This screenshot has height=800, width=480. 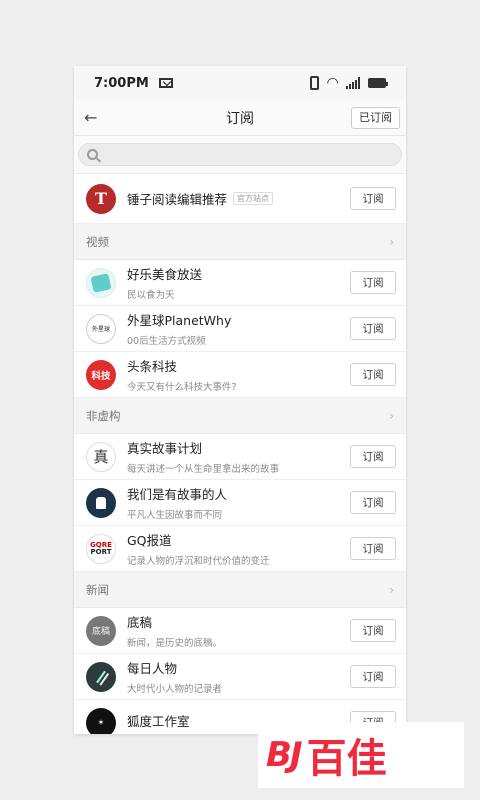 I want to click on section-header-video: 视频 ›, so click(x=240, y=242).